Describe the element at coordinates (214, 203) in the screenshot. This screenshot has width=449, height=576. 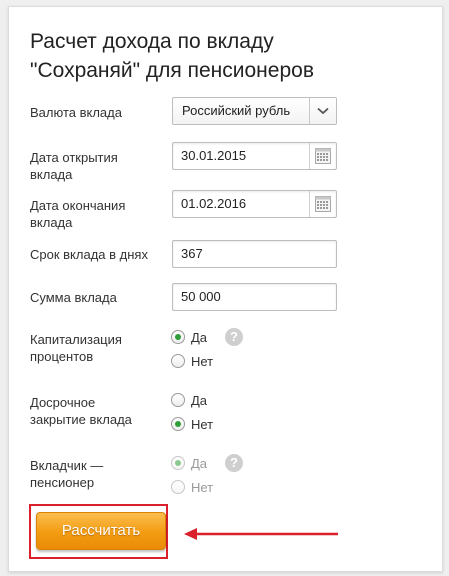
I see `close-date-value: 01.02.2016` at that location.